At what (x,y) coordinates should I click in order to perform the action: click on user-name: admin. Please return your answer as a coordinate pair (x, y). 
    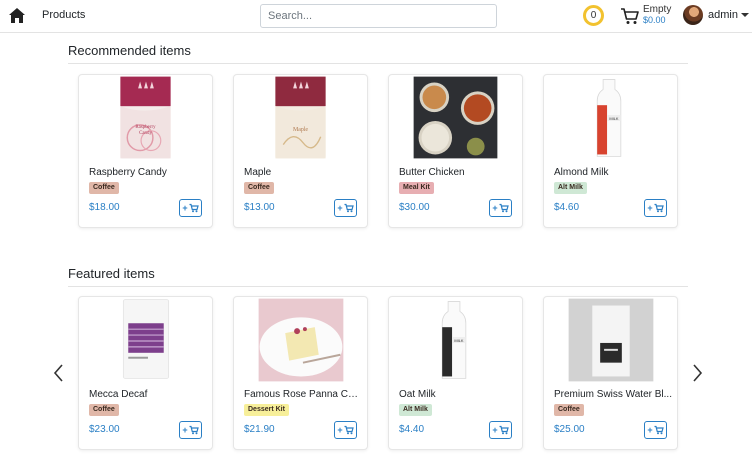
    Looking at the image, I should click on (723, 15).